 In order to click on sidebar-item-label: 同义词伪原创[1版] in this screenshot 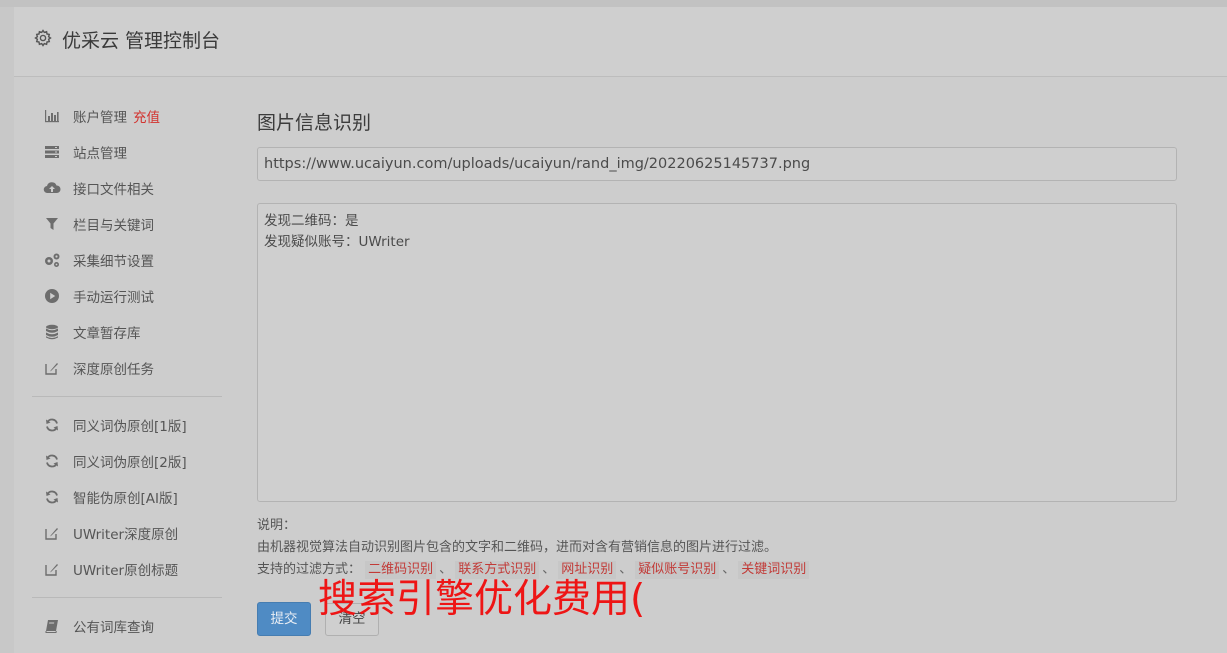, I will do `click(130, 427)`.